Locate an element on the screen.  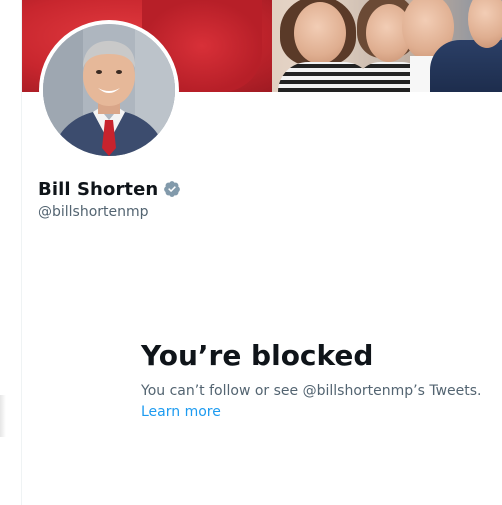
profile-name-row: Bill Shorten is located at coordinates (109, 189).